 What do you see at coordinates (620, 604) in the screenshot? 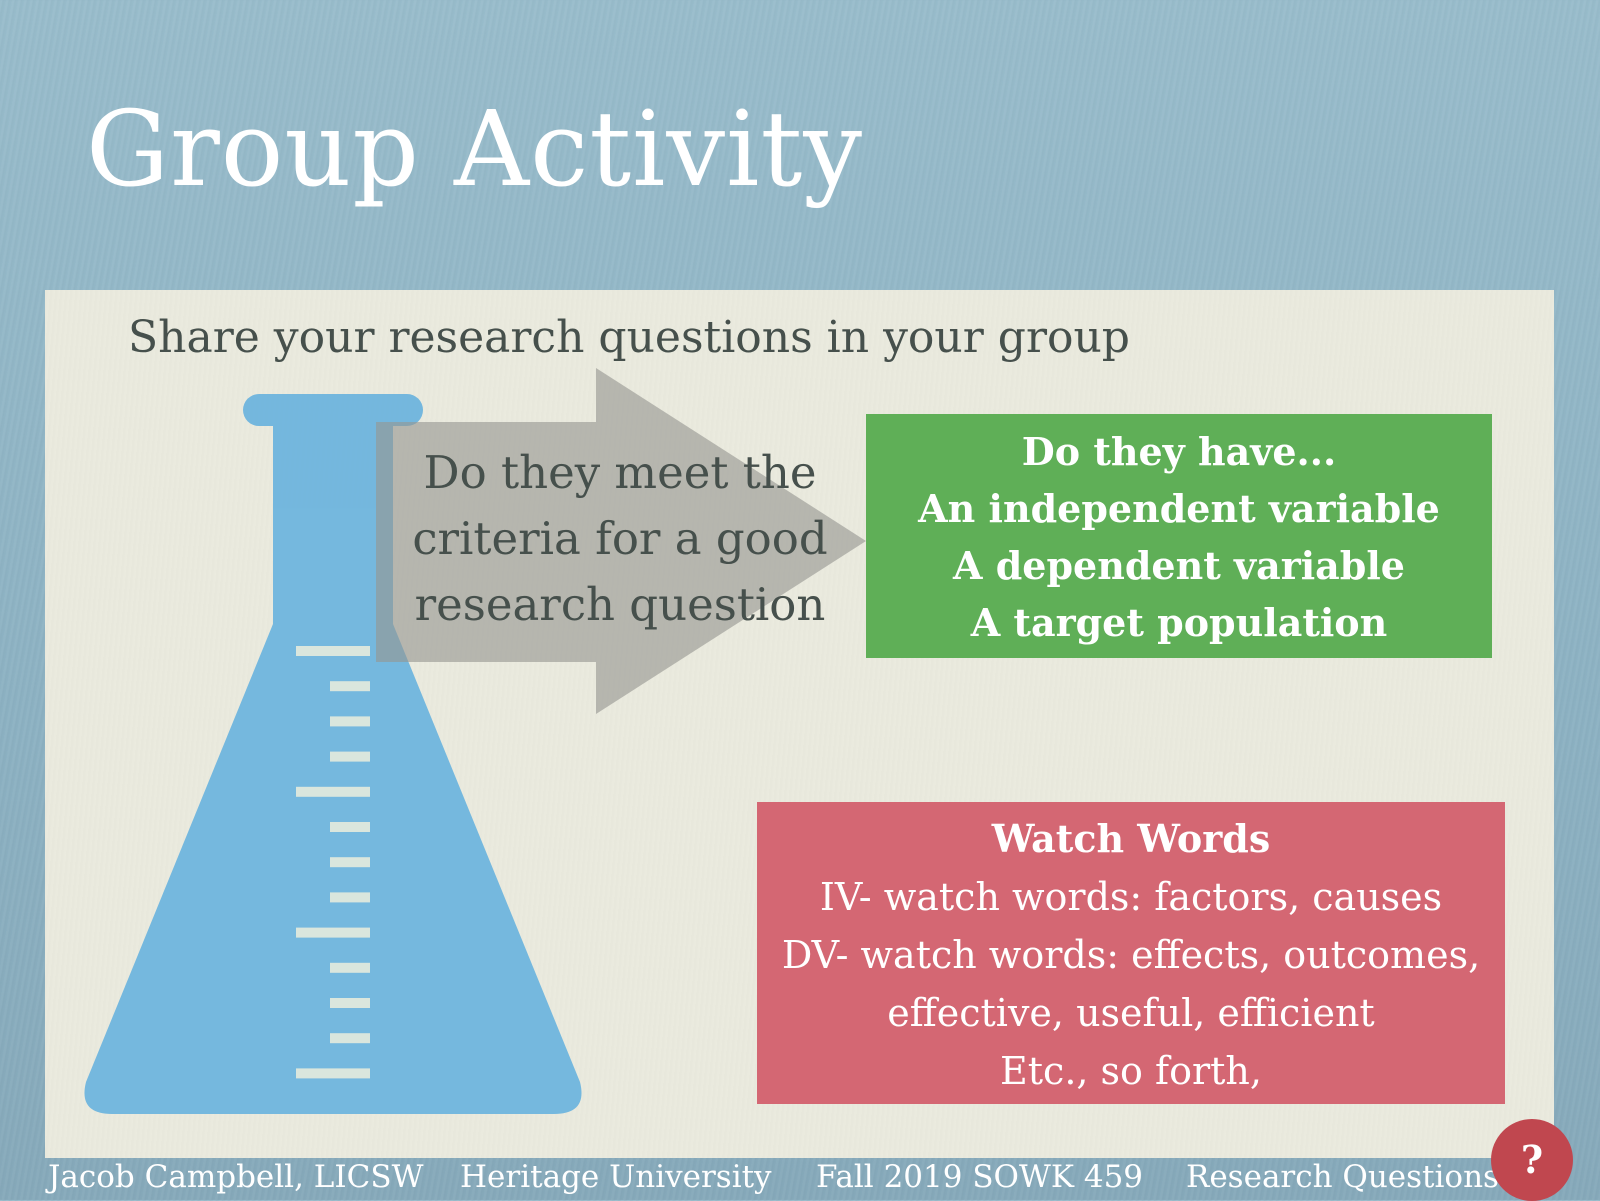
I see `arrow-text-line: research question` at bounding box center [620, 604].